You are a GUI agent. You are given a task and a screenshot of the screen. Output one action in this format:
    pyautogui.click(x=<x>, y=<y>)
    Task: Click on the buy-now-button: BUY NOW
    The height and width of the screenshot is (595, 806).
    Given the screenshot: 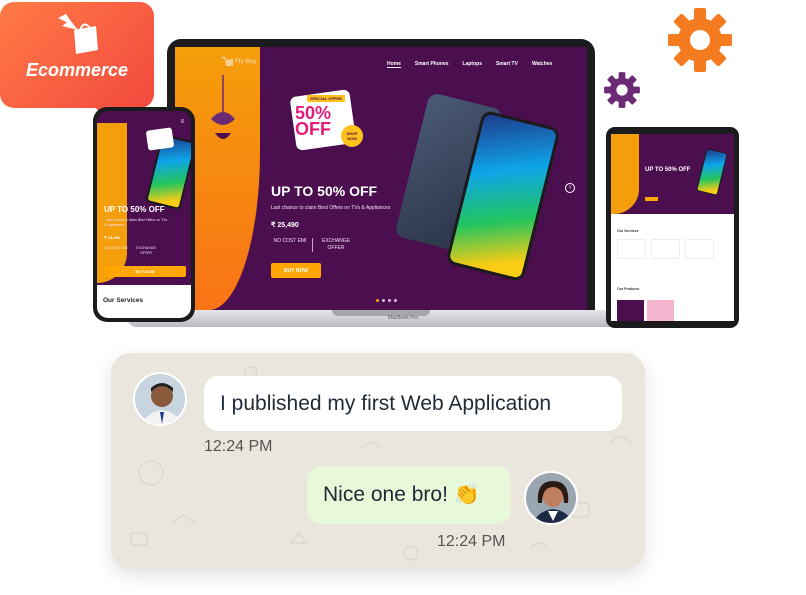 What is the action you would take?
    pyautogui.click(x=296, y=270)
    